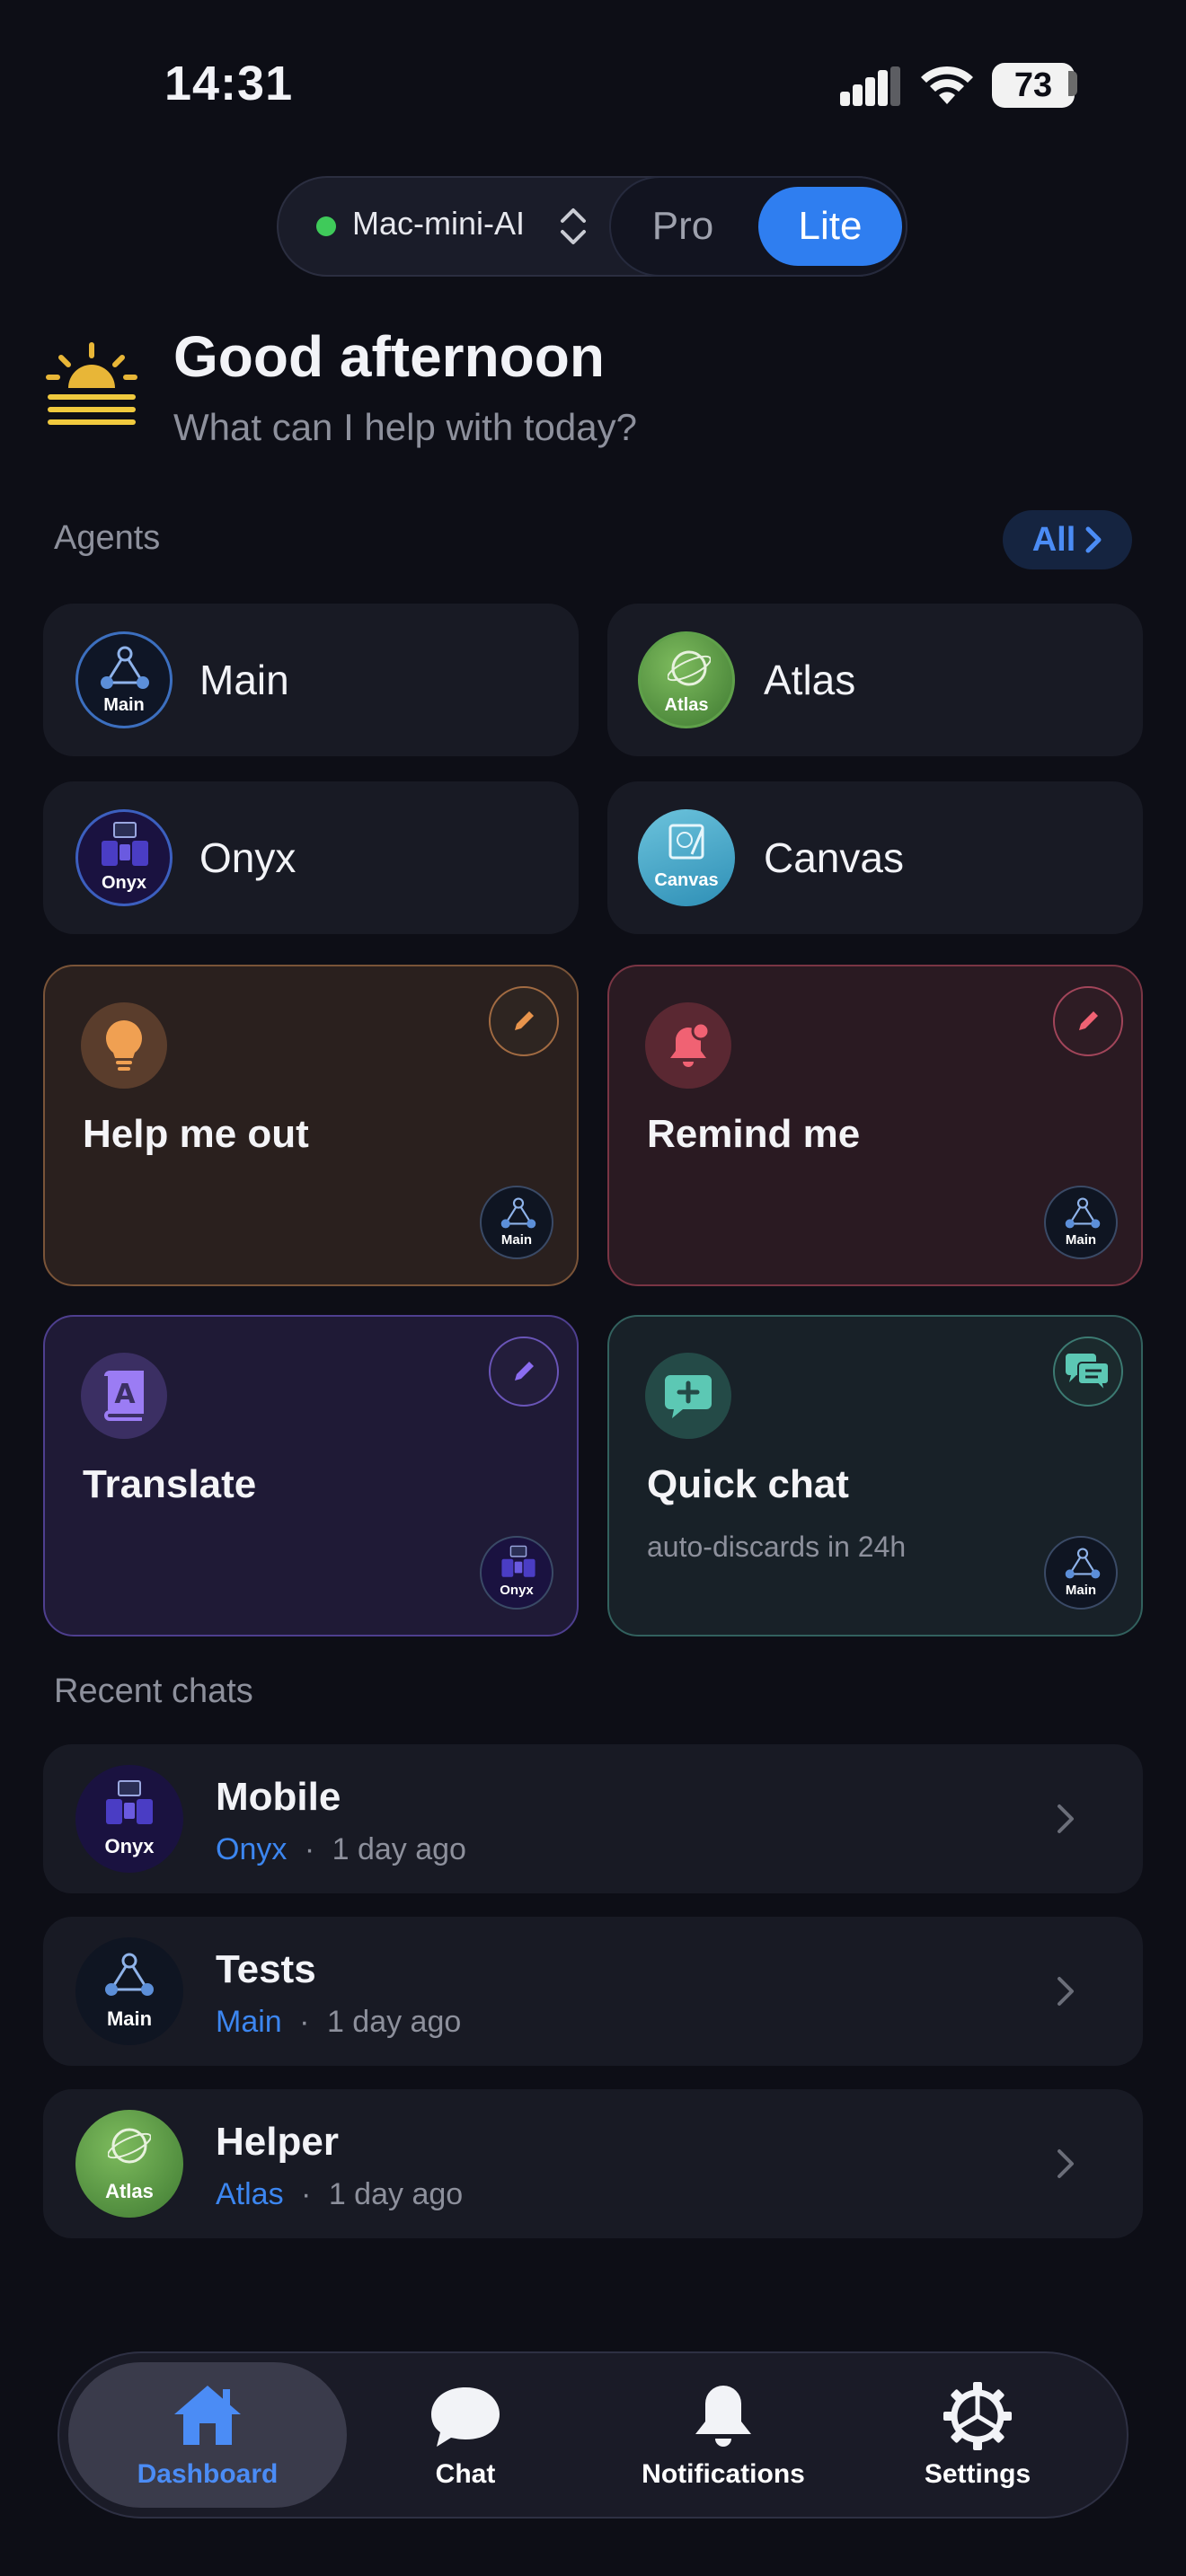  What do you see at coordinates (129, 1846) in the screenshot?
I see `chat-avatar-label: Onyx` at bounding box center [129, 1846].